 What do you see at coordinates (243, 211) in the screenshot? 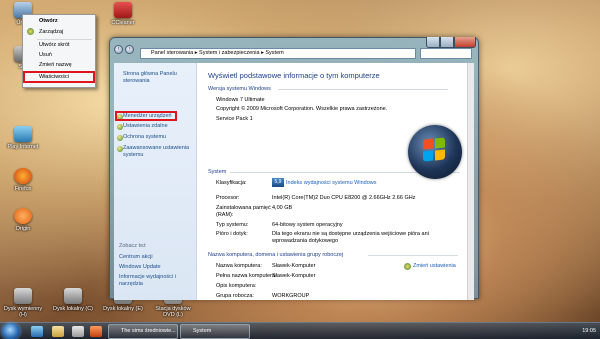
I see `ram-label: Zainstalowana pamięć (RAM):` at bounding box center [243, 211].